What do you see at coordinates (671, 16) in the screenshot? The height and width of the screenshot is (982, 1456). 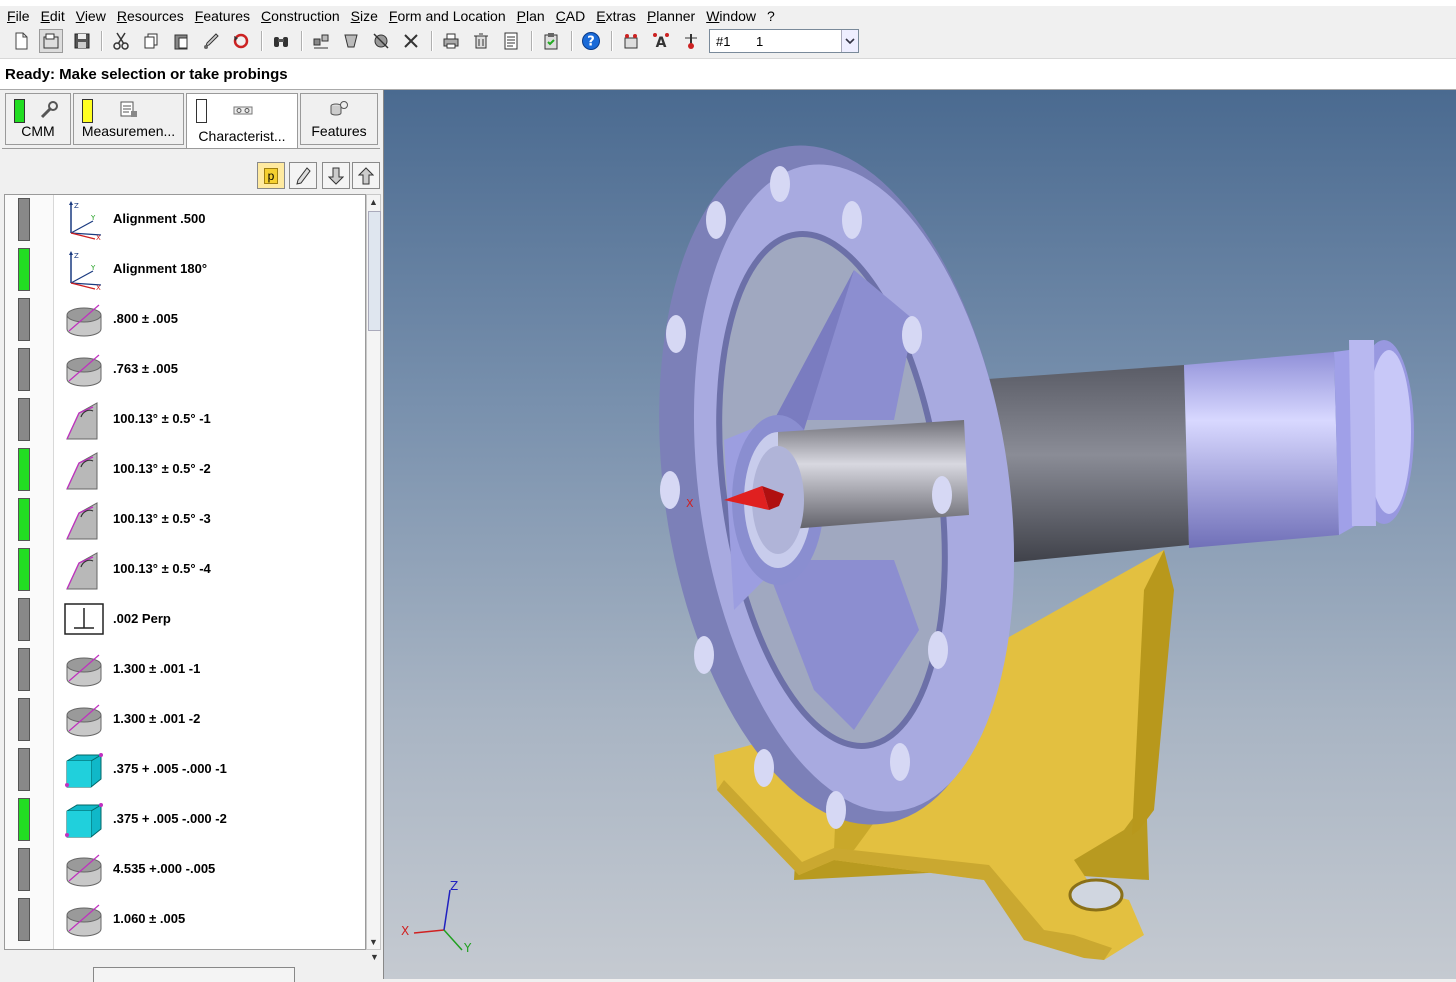 I see `menu-planner: Planner` at bounding box center [671, 16].